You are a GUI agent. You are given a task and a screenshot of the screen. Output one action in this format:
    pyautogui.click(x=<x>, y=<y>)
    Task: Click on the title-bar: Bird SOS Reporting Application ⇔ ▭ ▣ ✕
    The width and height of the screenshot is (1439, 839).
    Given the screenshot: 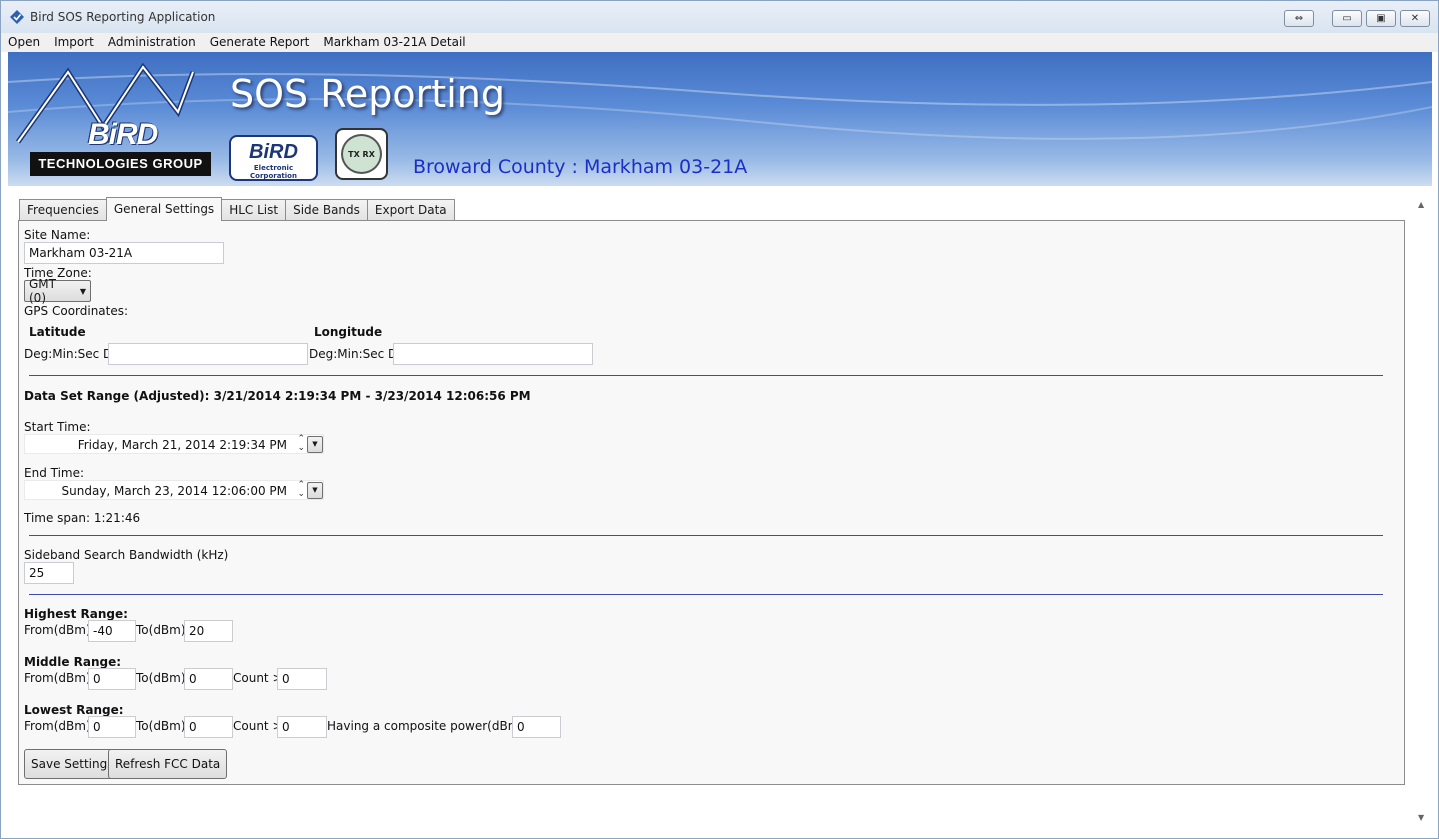 What is the action you would take?
    pyautogui.click(x=719, y=17)
    